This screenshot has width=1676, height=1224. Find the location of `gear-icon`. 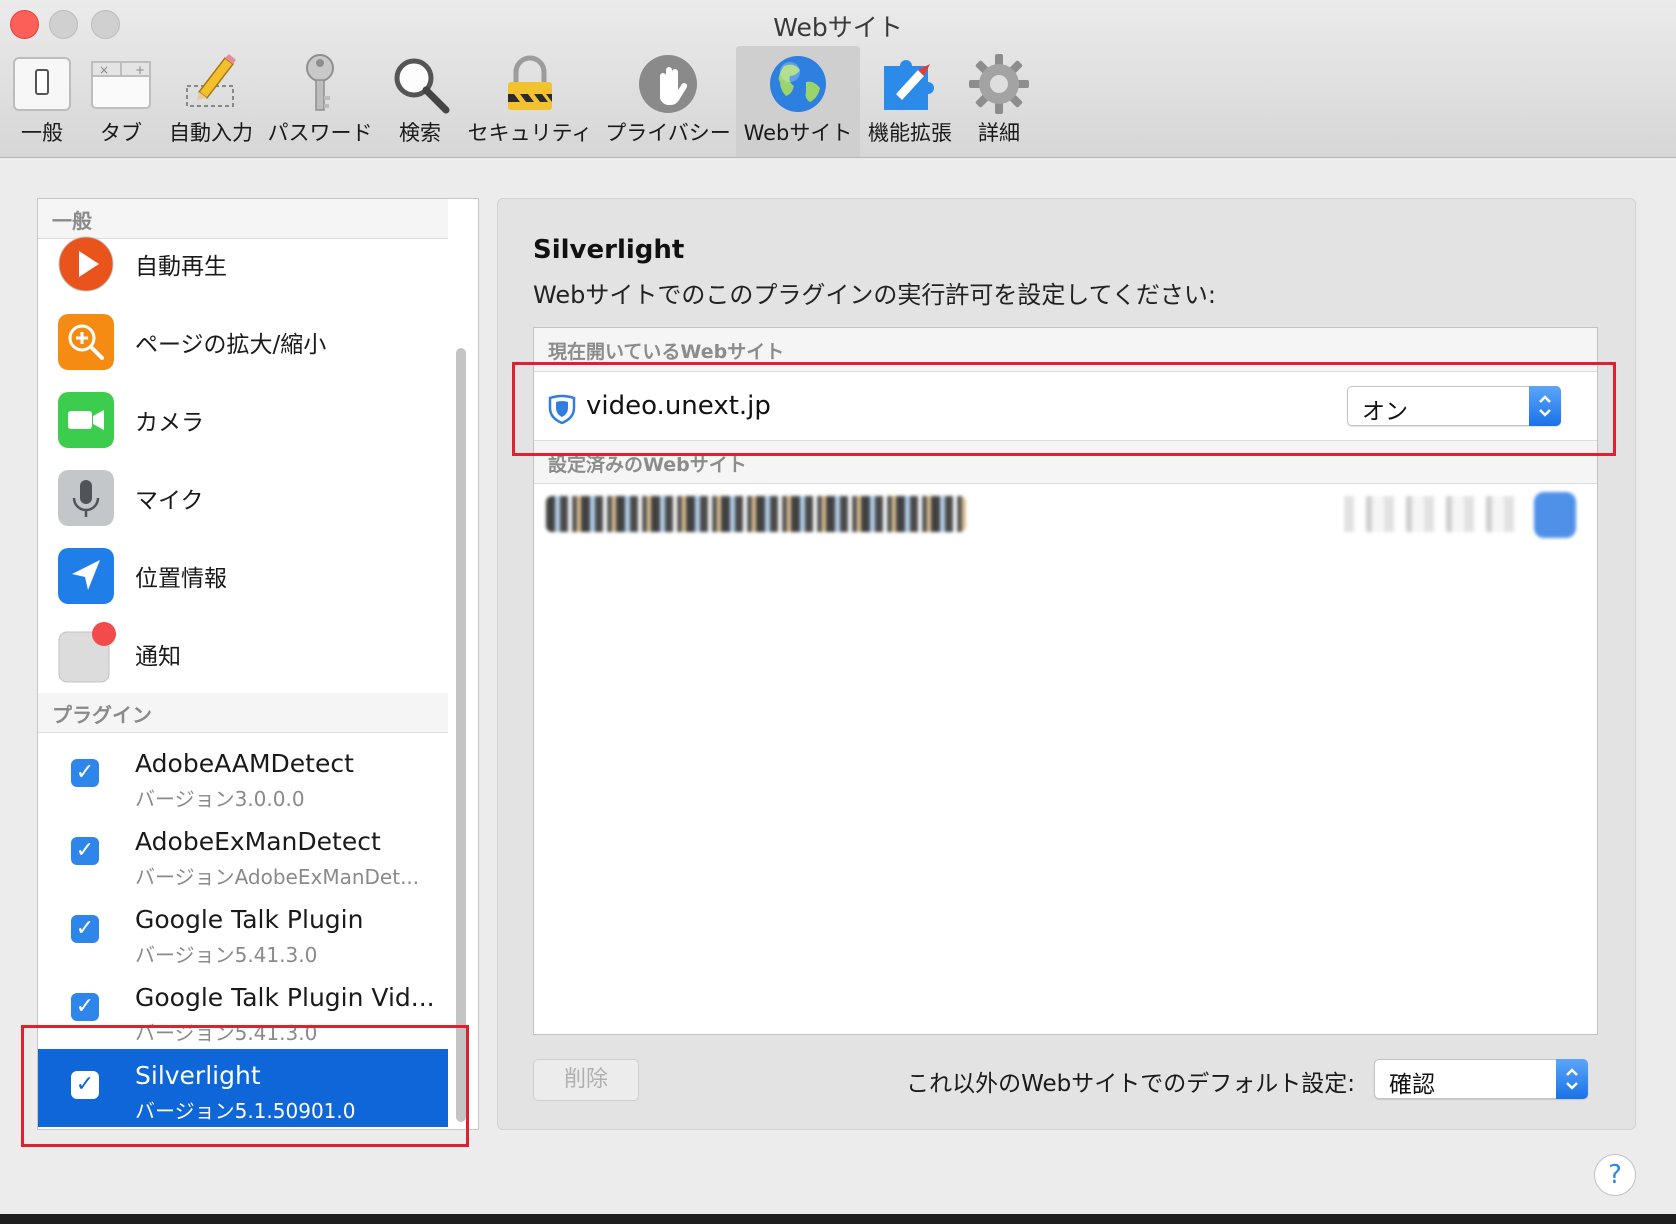

gear-icon is located at coordinates (999, 84).